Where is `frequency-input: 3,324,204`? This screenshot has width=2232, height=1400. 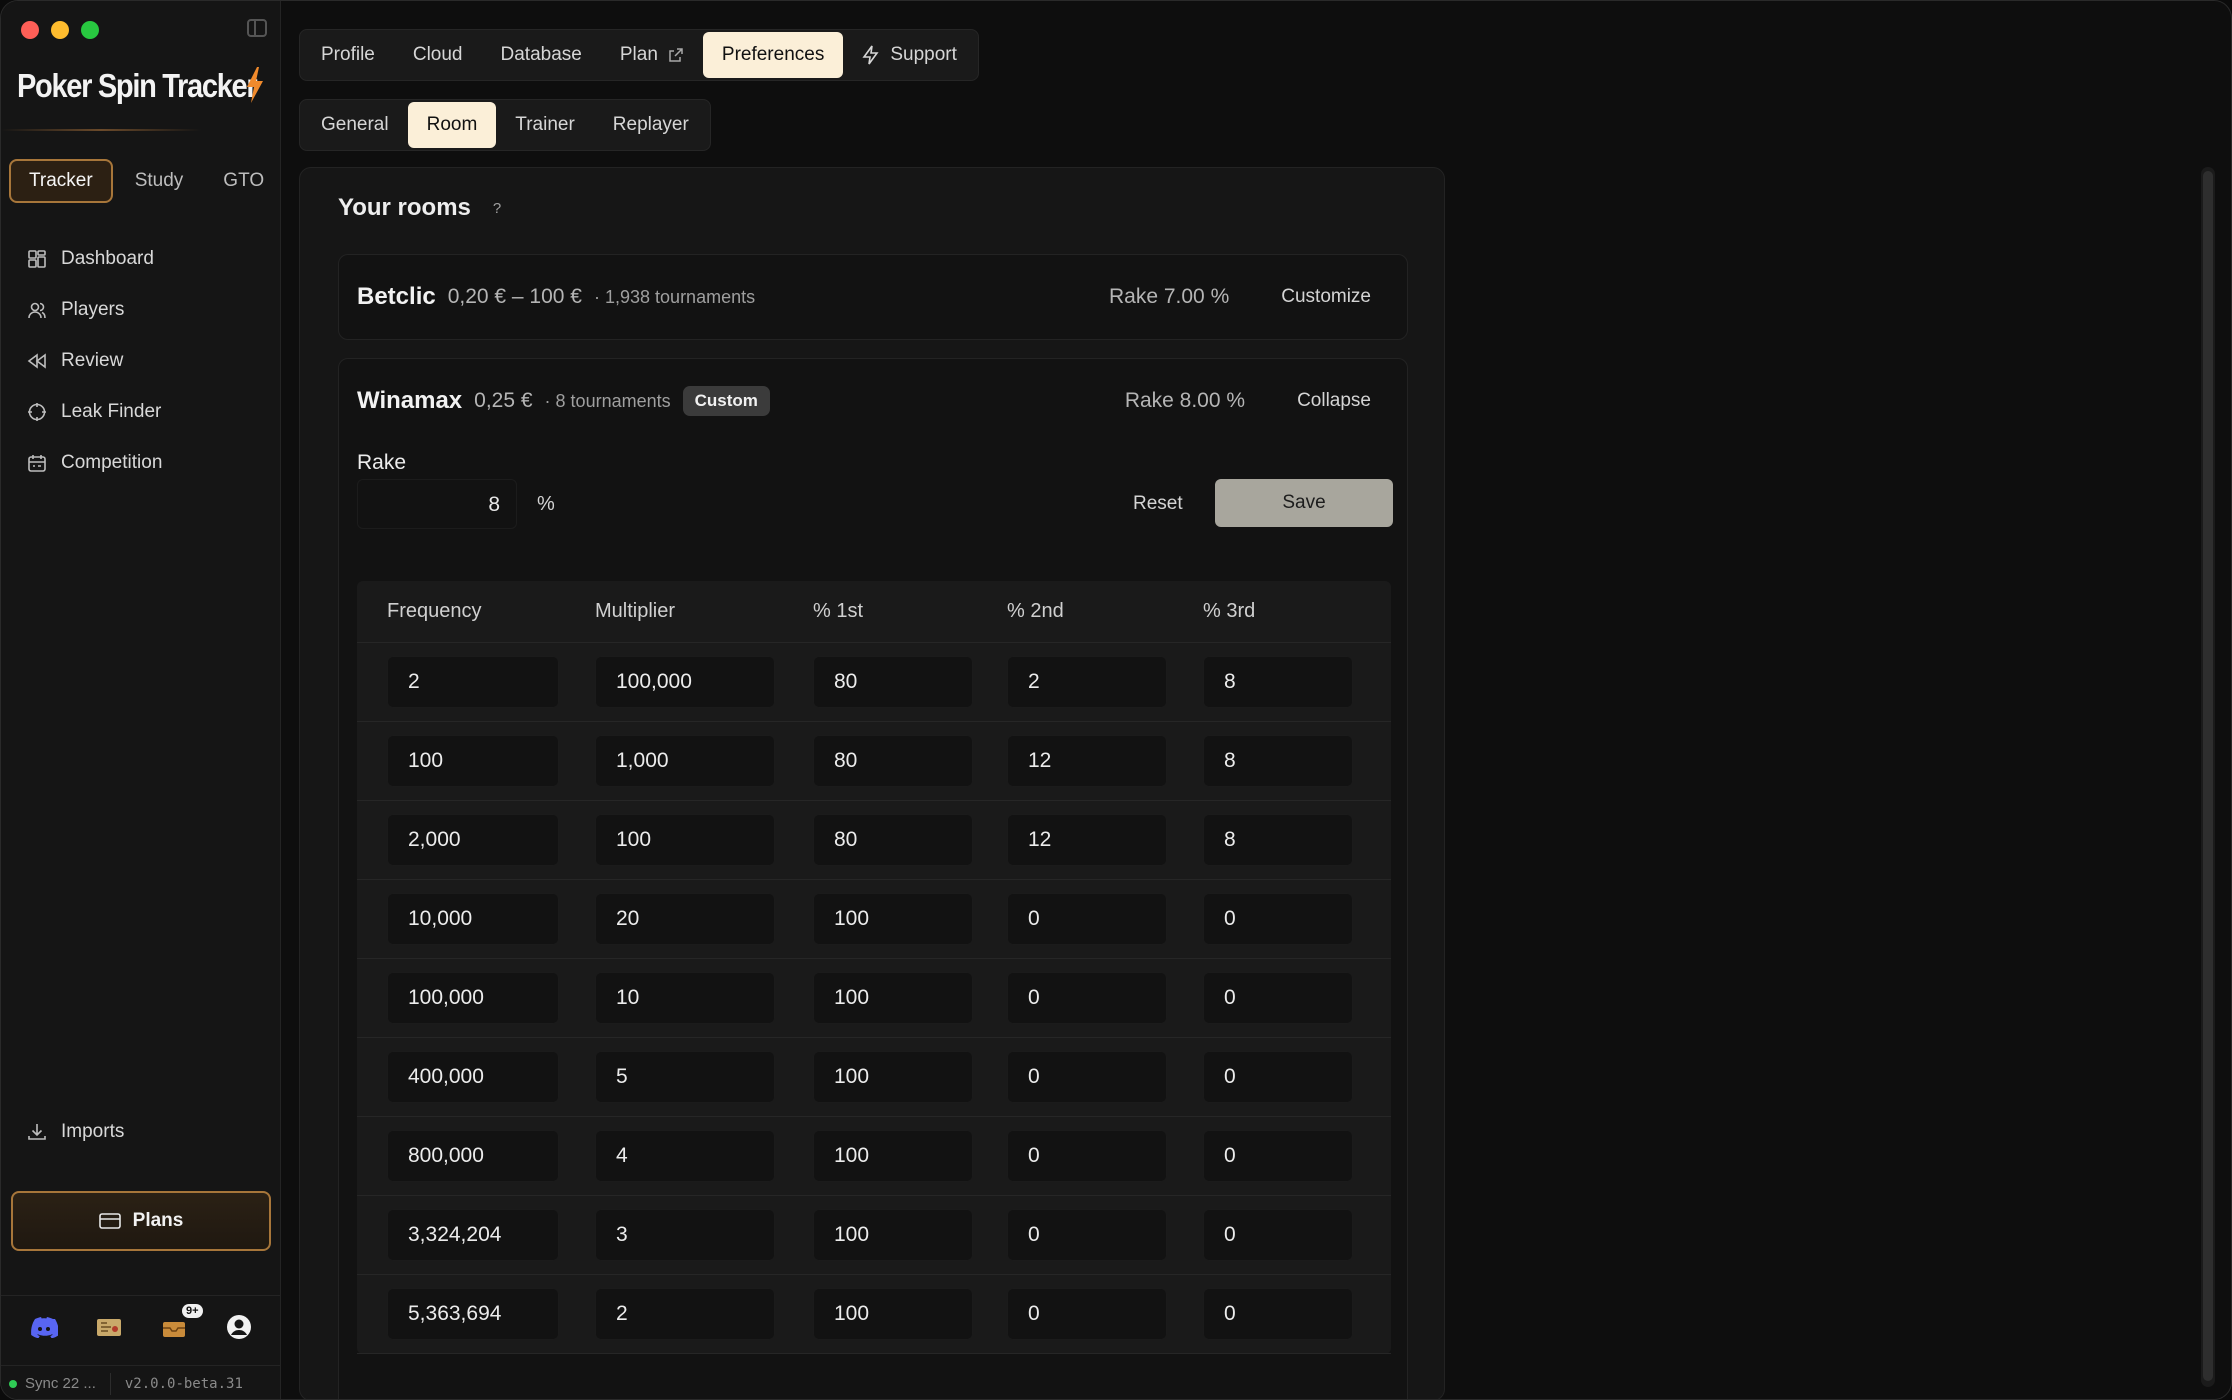
frequency-input: 3,324,204 is located at coordinates (473, 1235).